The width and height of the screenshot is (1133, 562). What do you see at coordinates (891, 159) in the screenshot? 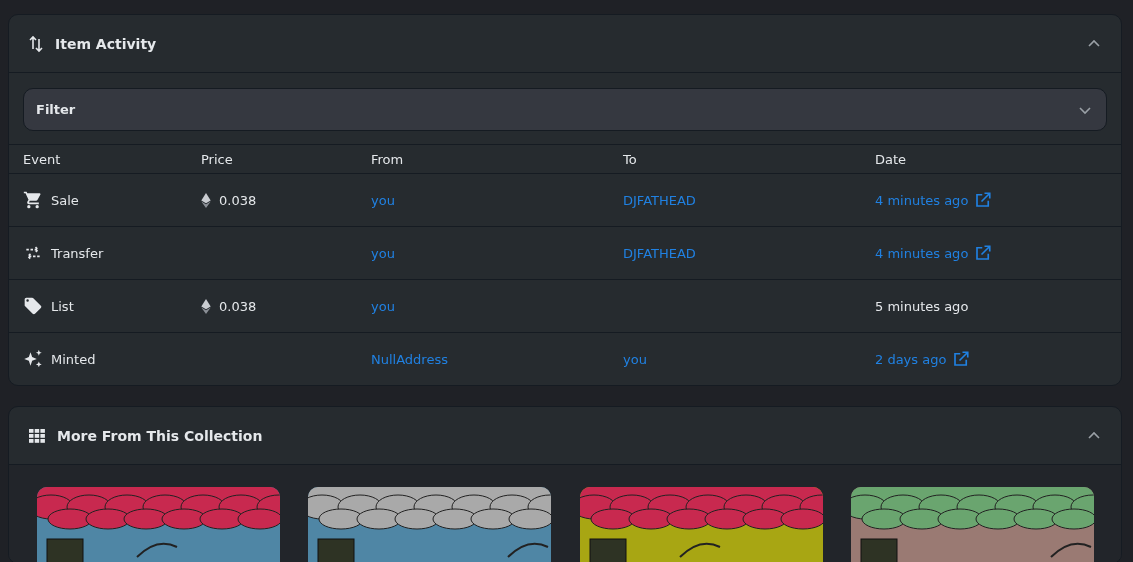
I see `column-header: Date` at bounding box center [891, 159].